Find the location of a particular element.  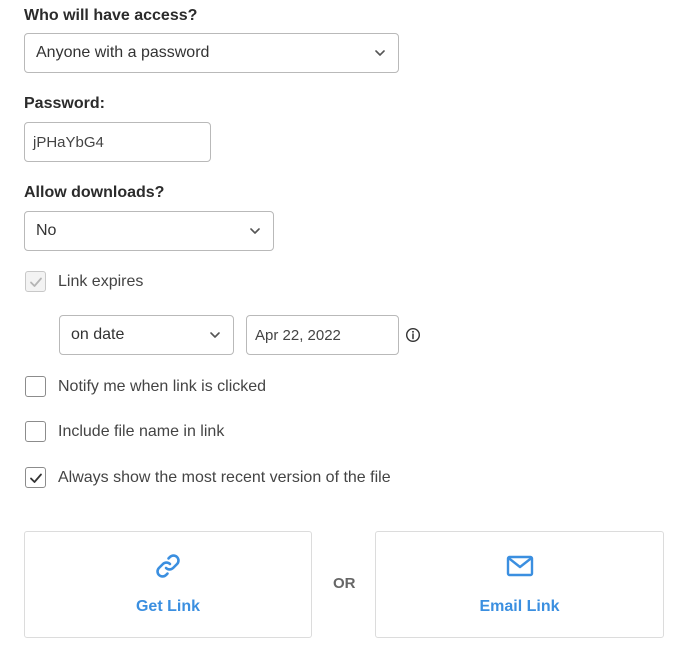

email-link-label: Email Link is located at coordinates (519, 606).